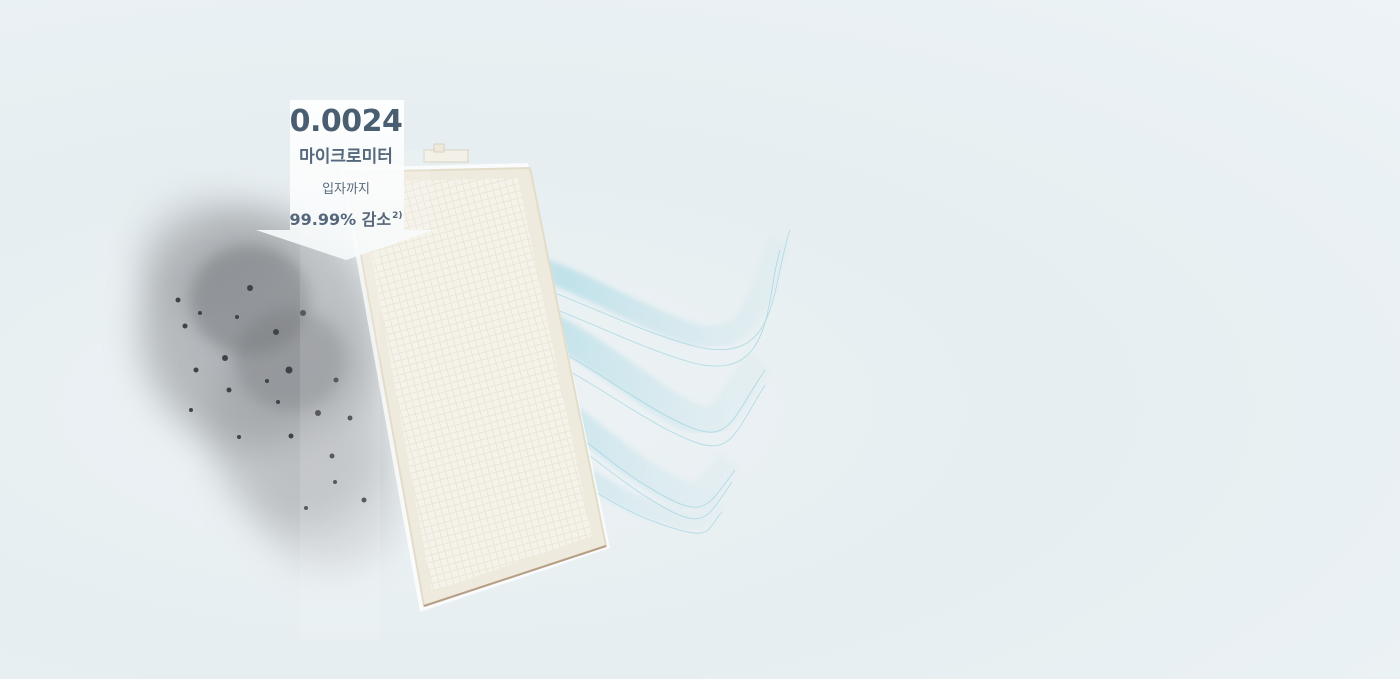 The width and height of the screenshot is (1400, 679). I want to click on filtration-callout: 0.0024 마이크로미터 입자까지 99.99% 감소2), so click(346, 180).